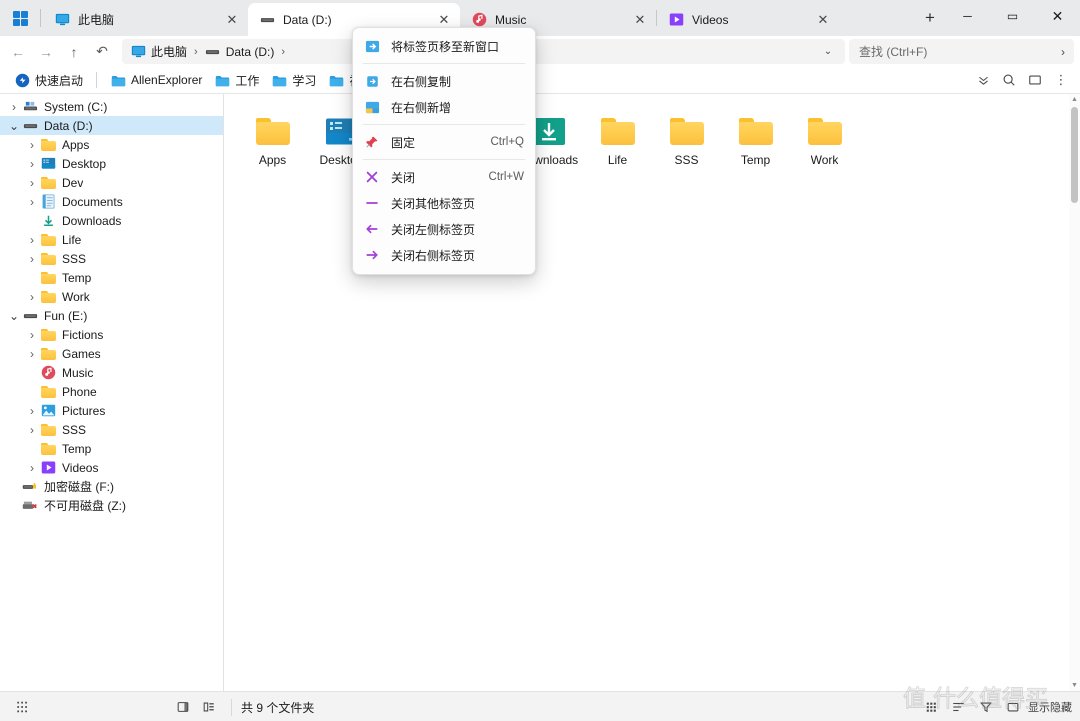  What do you see at coordinates (444, 46) in the screenshot?
I see `context-menu-item: 将标签页移至新窗口` at bounding box center [444, 46].